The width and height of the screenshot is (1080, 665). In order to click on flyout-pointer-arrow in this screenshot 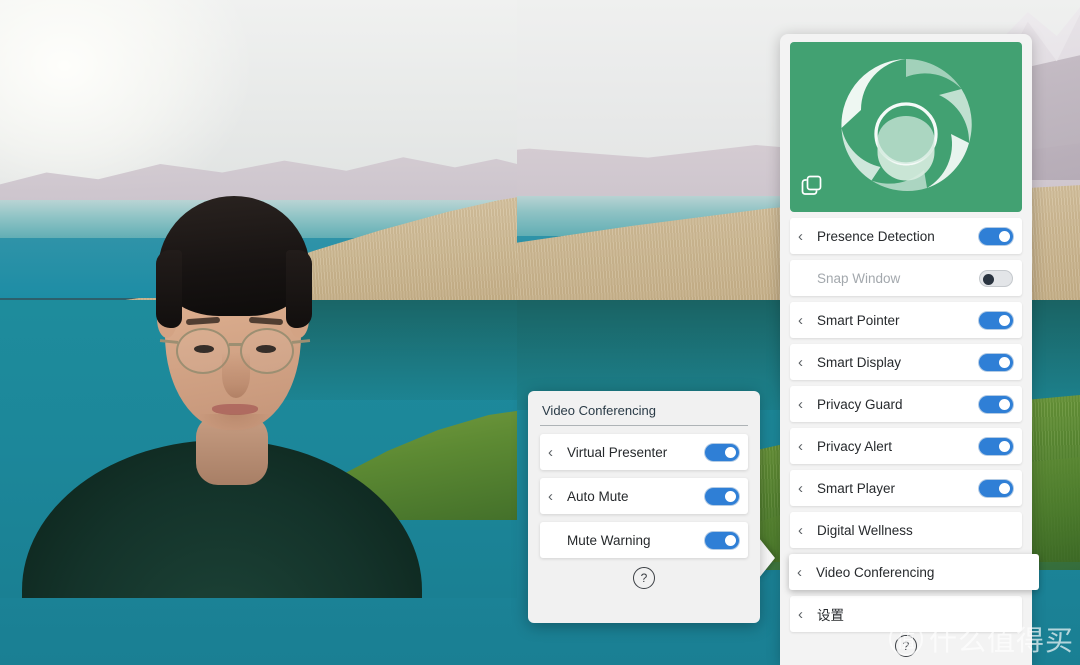, I will do `click(767, 558)`.